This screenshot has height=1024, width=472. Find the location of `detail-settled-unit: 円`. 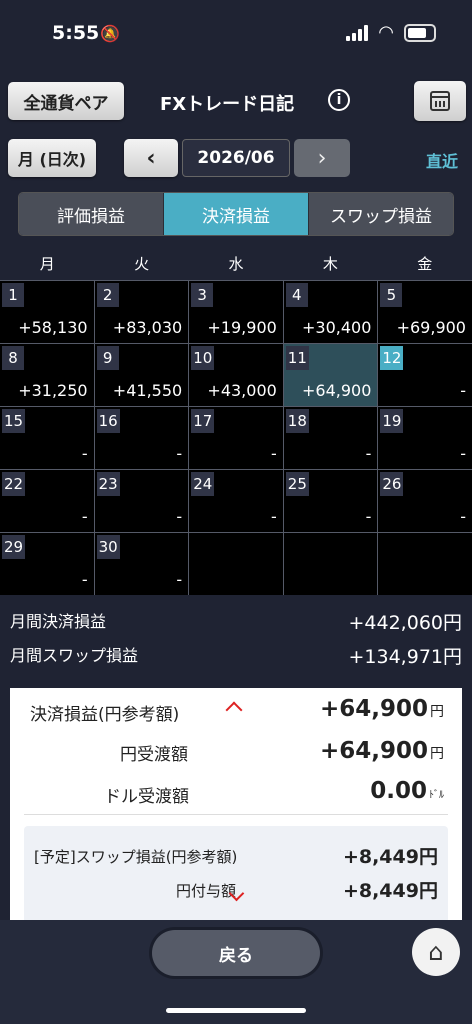

detail-settled-unit: 円 is located at coordinates (437, 712).